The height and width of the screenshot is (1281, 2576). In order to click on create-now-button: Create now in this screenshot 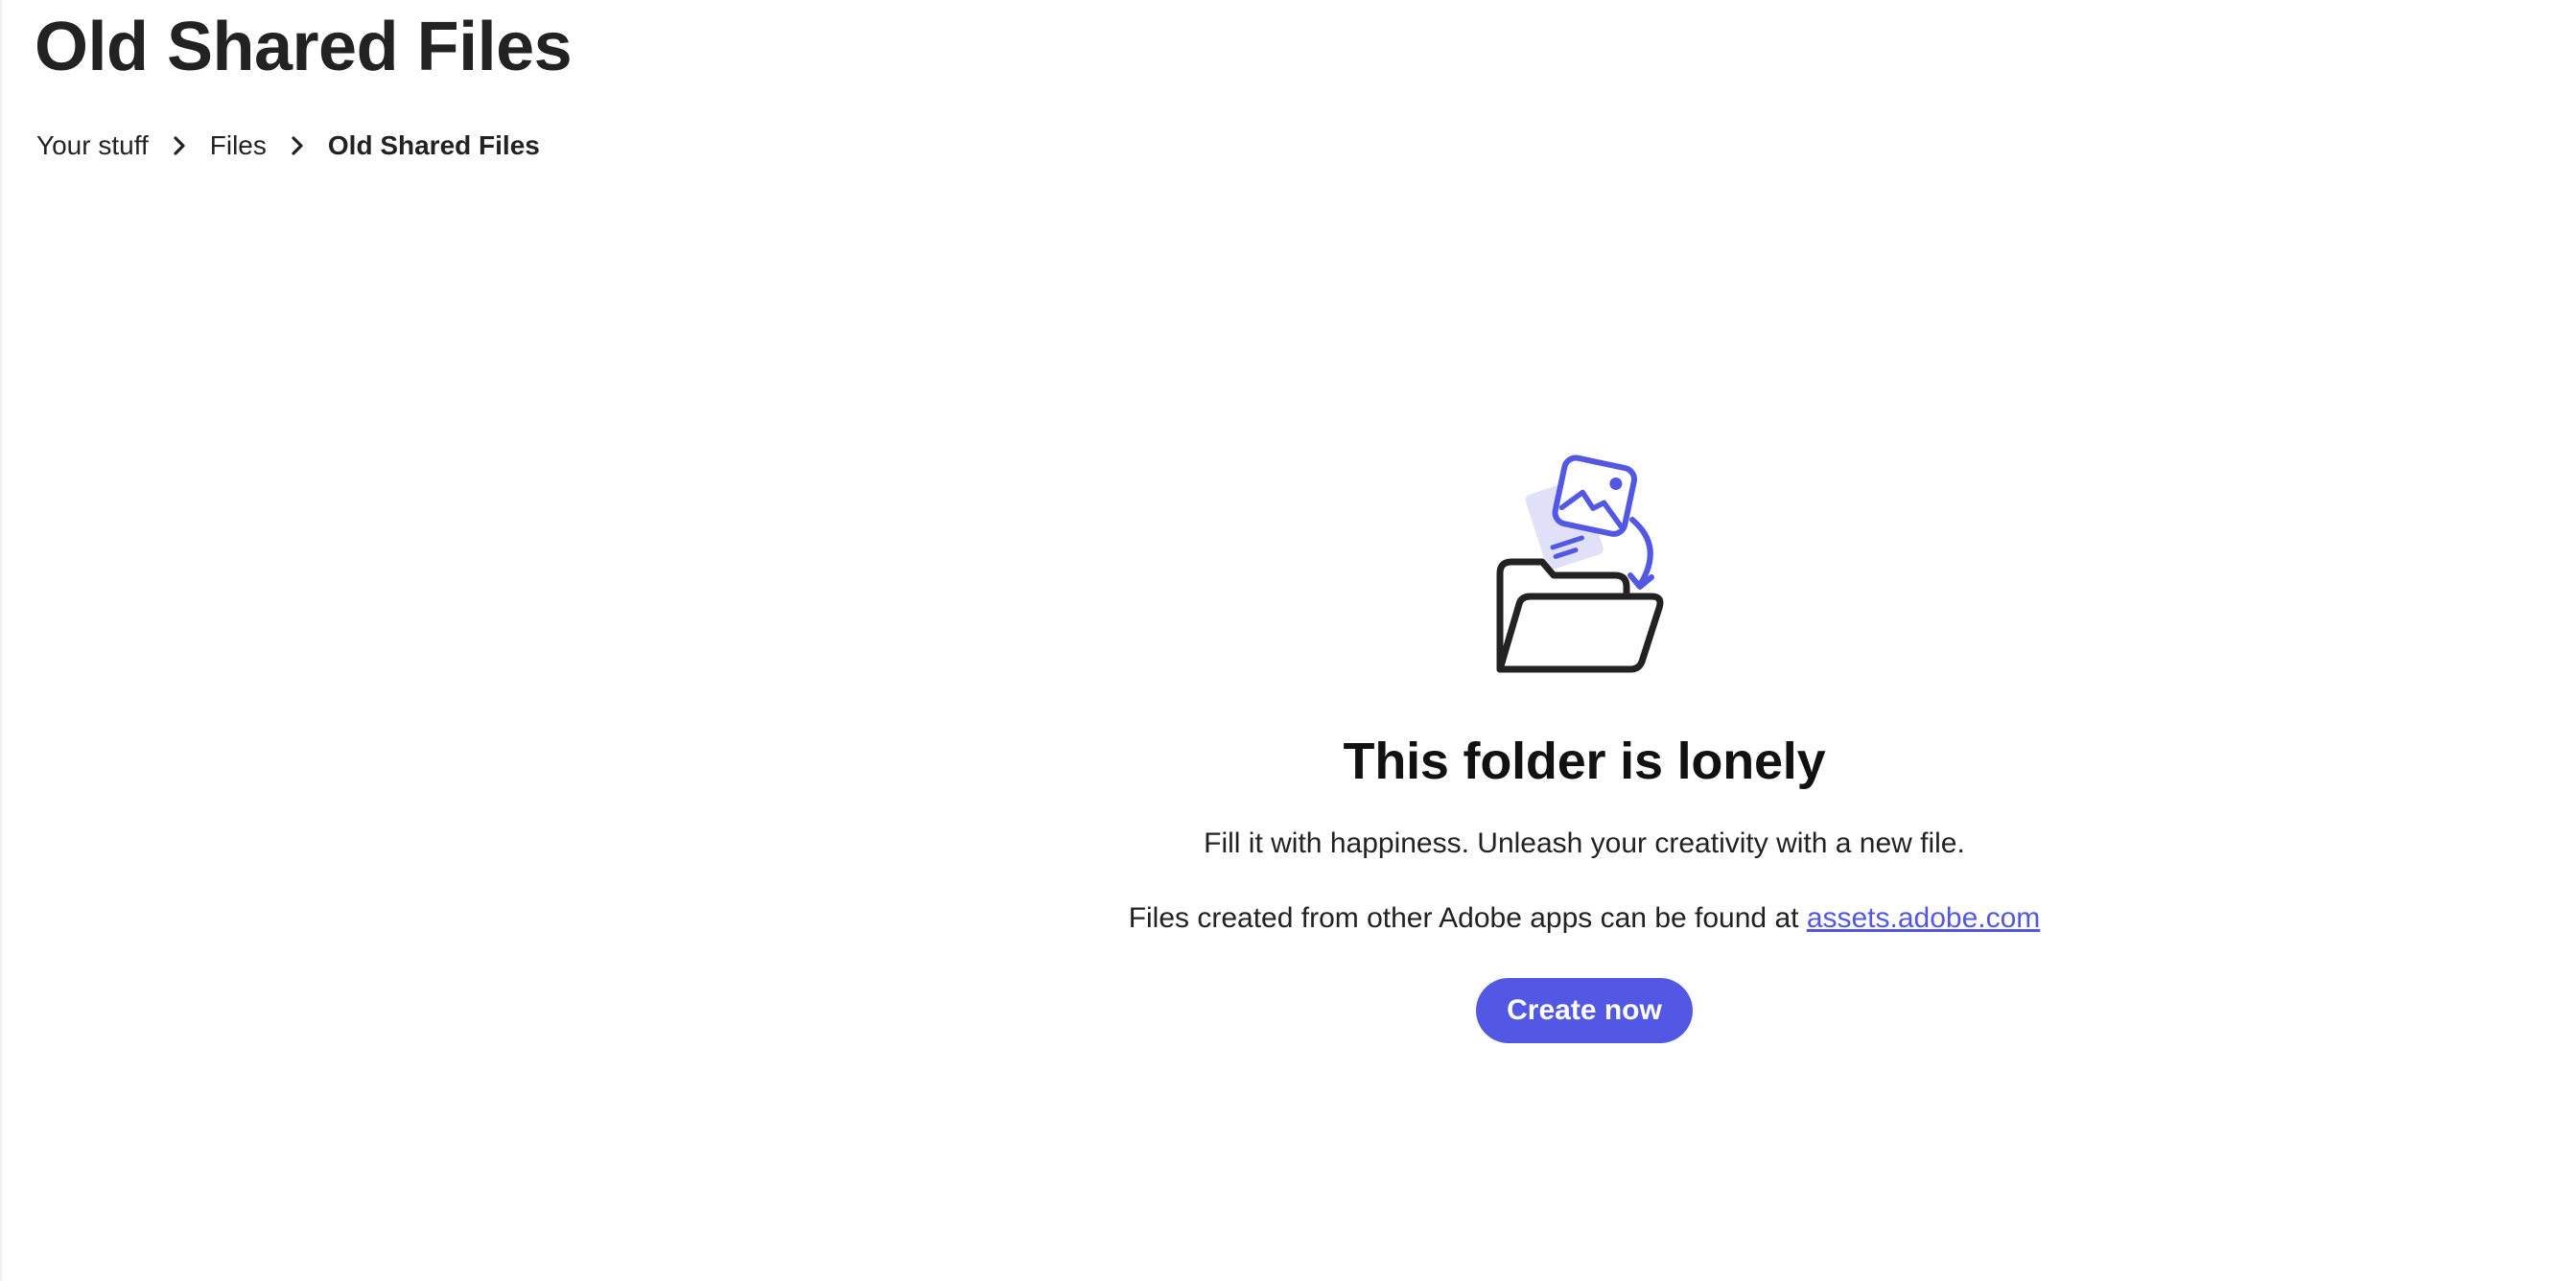, I will do `click(1584, 1010)`.